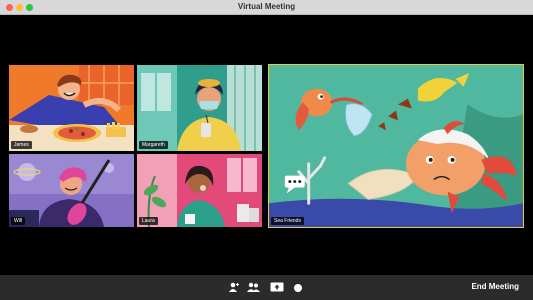 The width and height of the screenshot is (533, 300). What do you see at coordinates (18, 221) in the screenshot?
I see `participant-name-label: Will` at bounding box center [18, 221].